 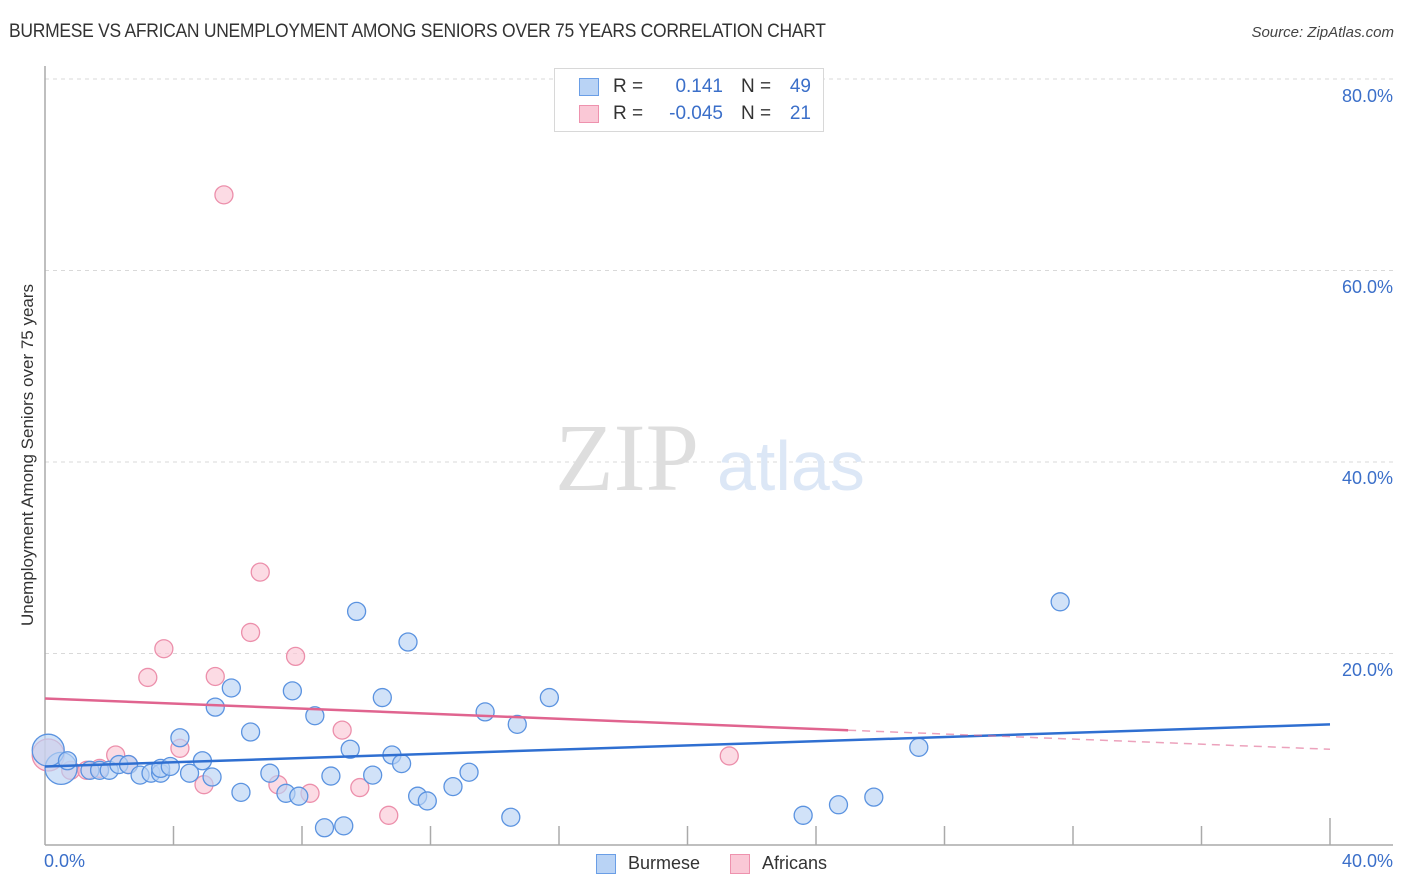 I want to click on legend-item-africans: Africans, so click(x=778, y=863).